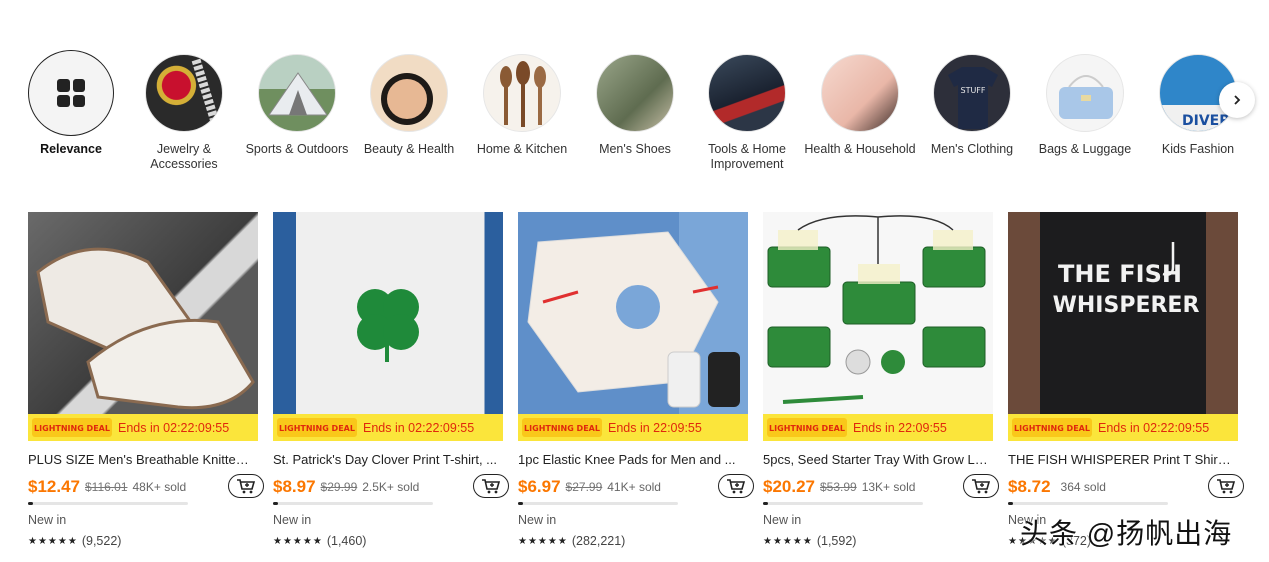  I want to click on category-mens-shoes: Men's Shoes, so click(635, 103).